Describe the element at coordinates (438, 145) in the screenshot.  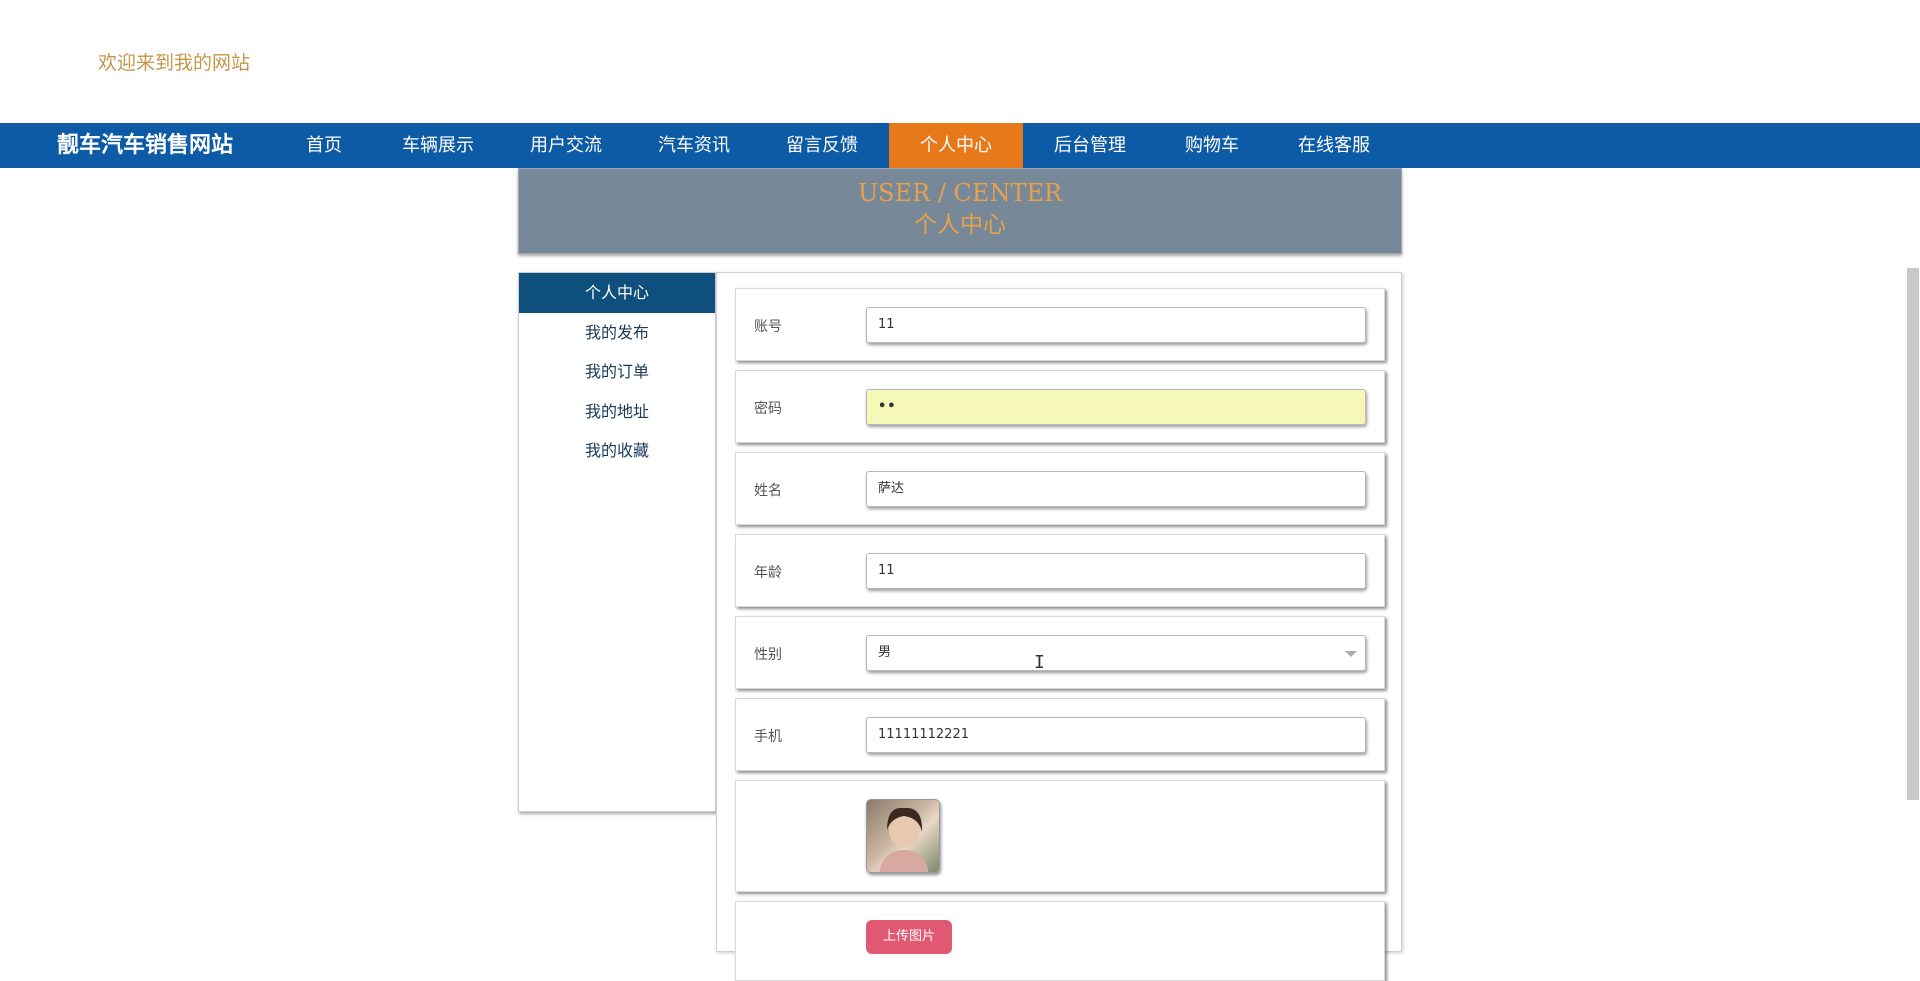
I see `nav-vehicles: 车辆展示` at that location.